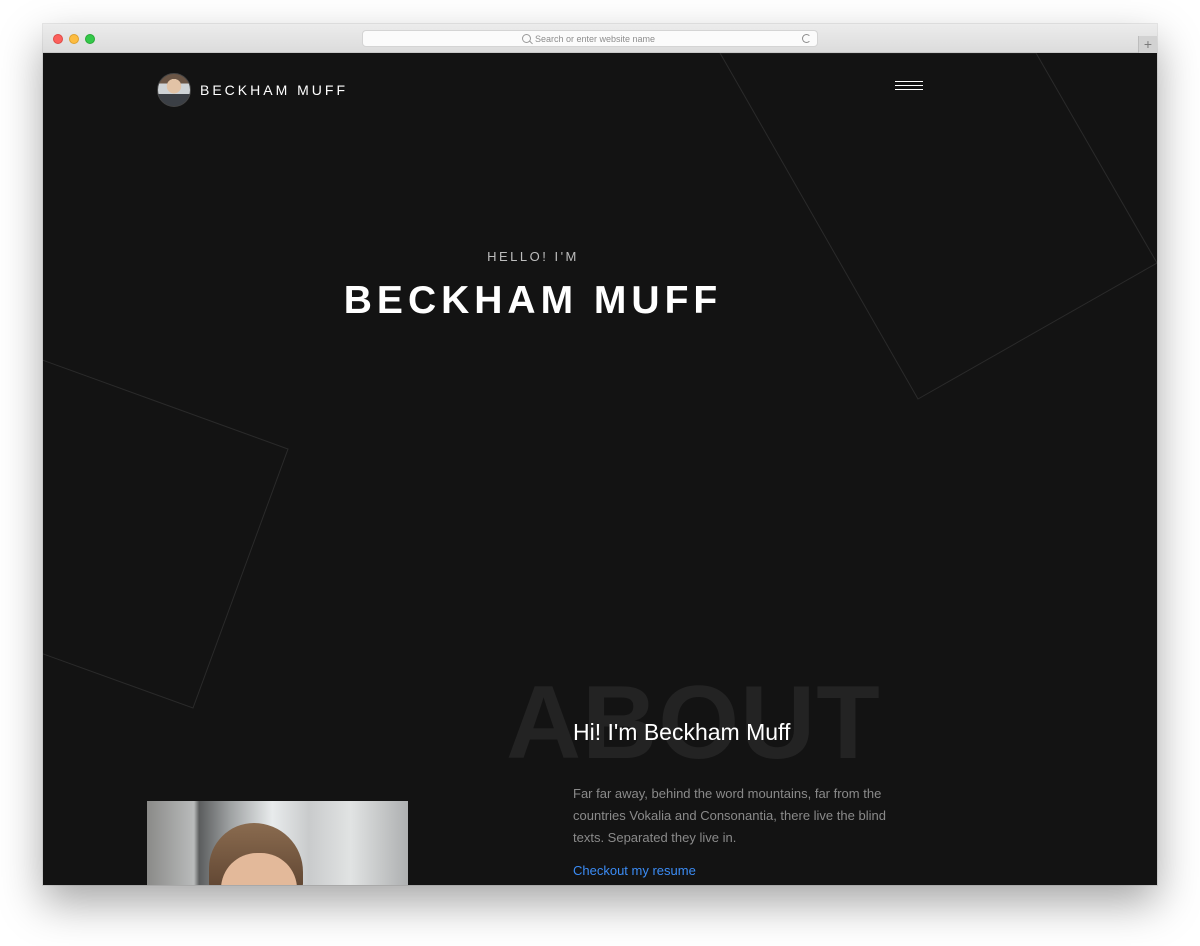  Describe the element at coordinates (277, 843) in the screenshot. I see `profile-photo` at that location.